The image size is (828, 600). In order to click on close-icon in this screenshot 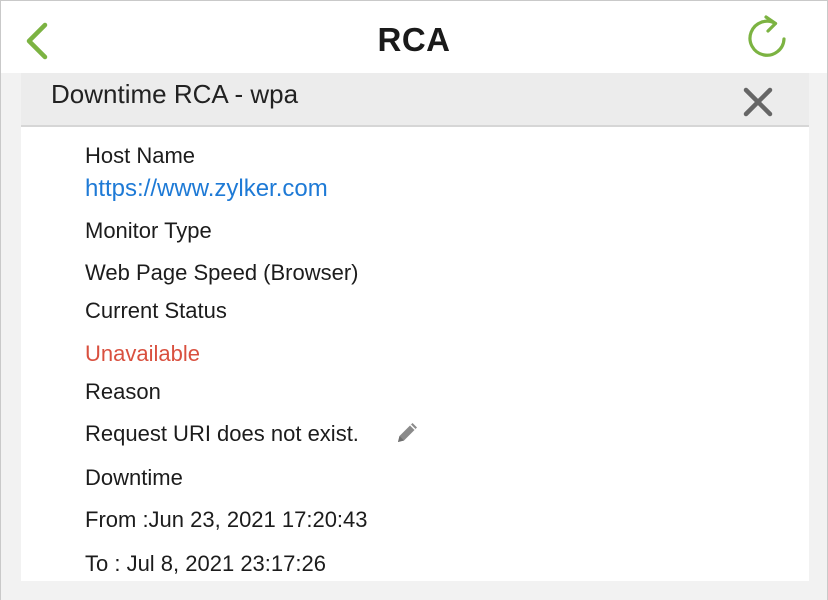, I will do `click(758, 102)`.